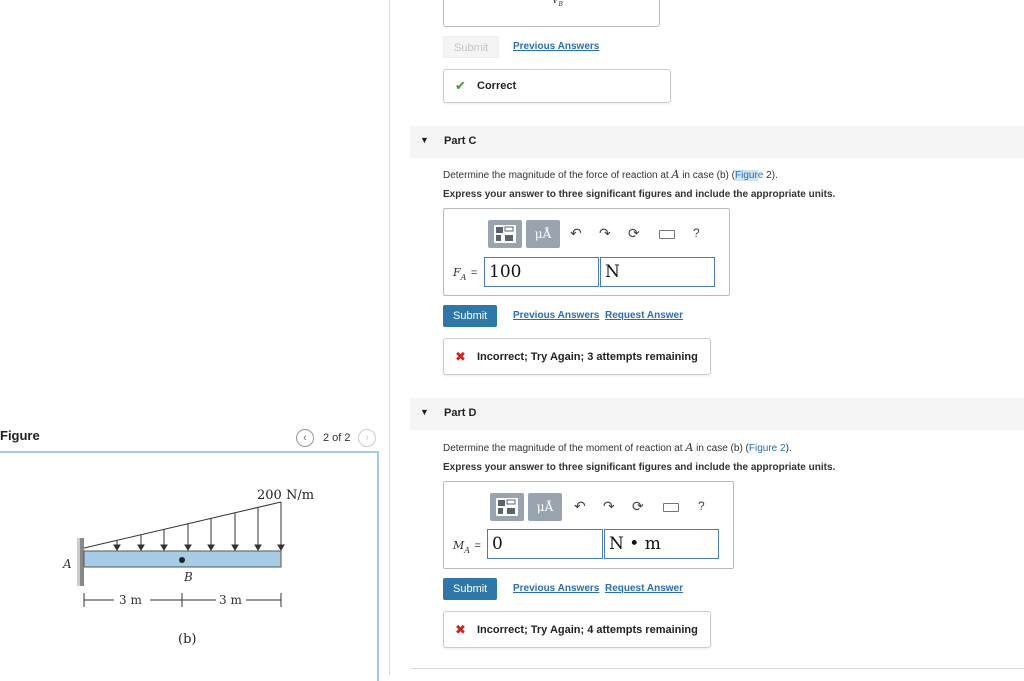  I want to click on part-d-previous-answers-link: Previous Answers, so click(556, 588).